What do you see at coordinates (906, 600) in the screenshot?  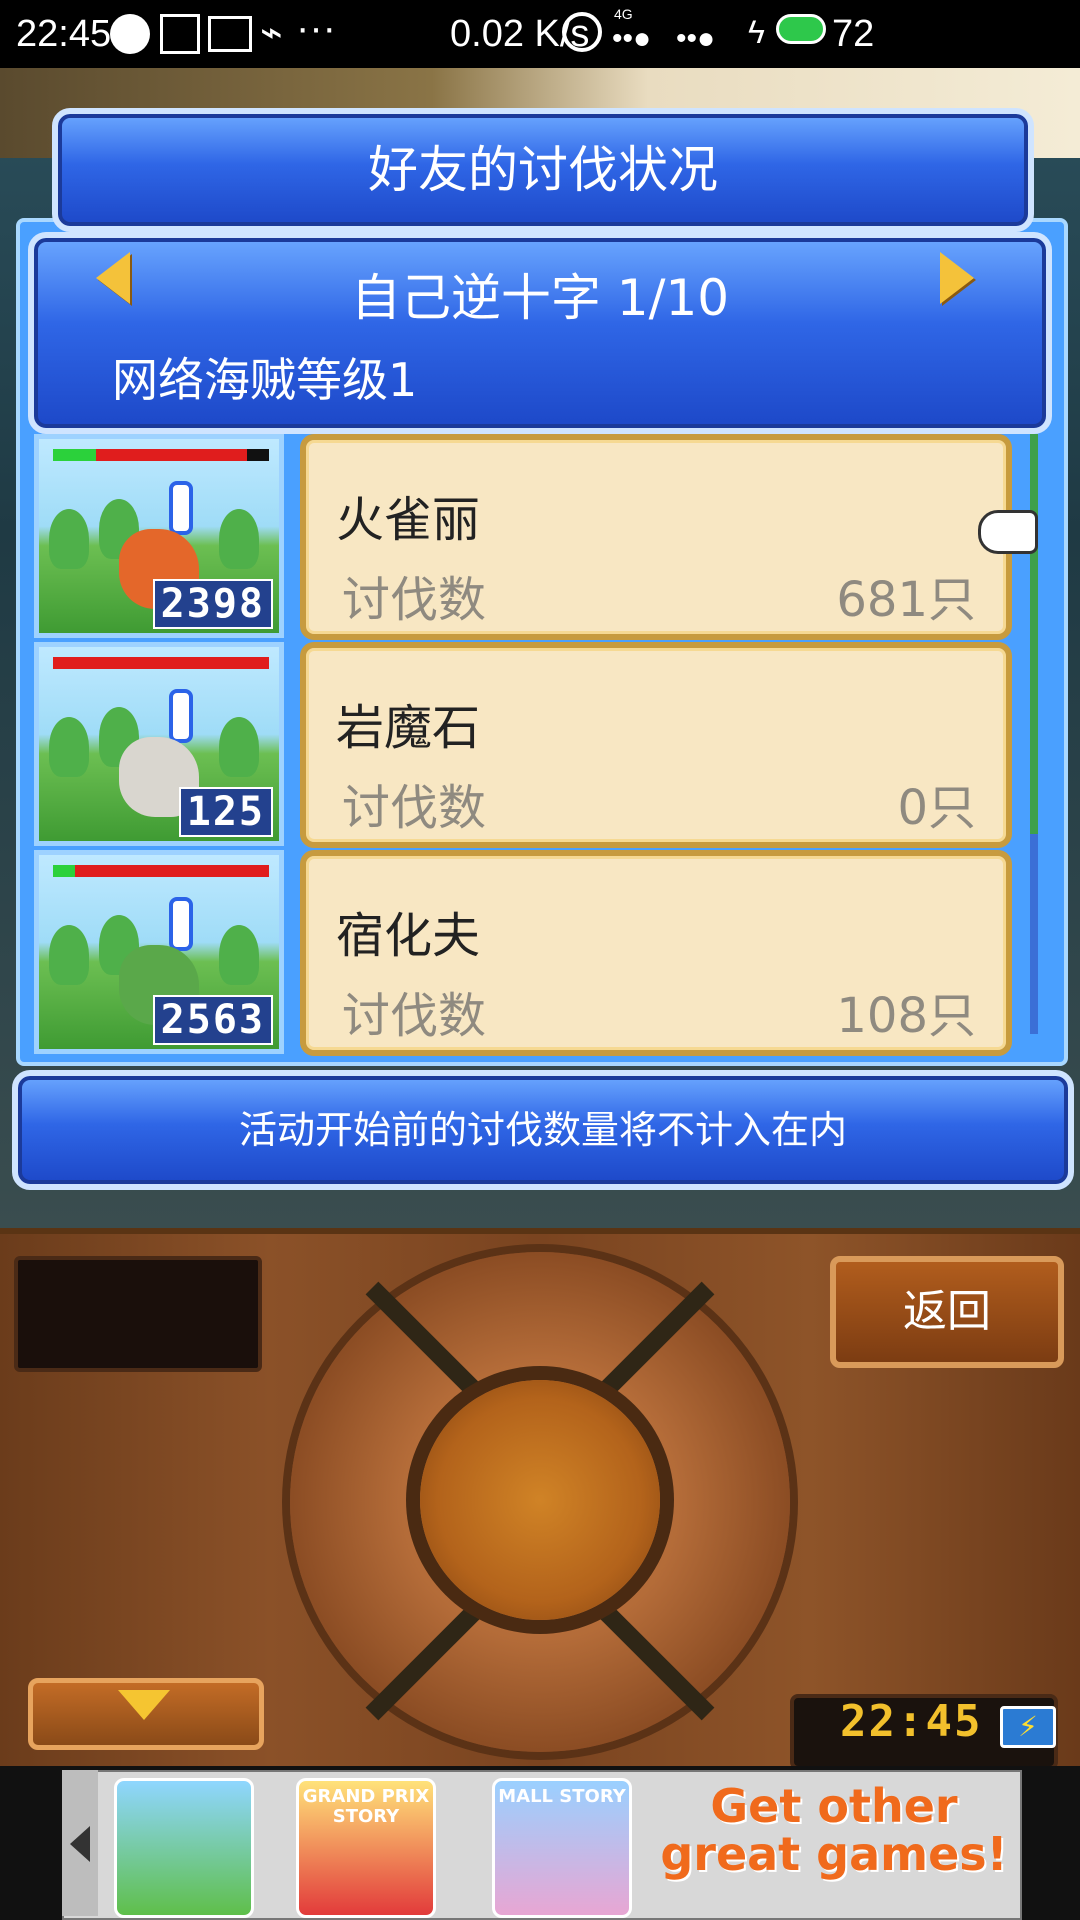 I see `defeat-count-value: 681只` at bounding box center [906, 600].